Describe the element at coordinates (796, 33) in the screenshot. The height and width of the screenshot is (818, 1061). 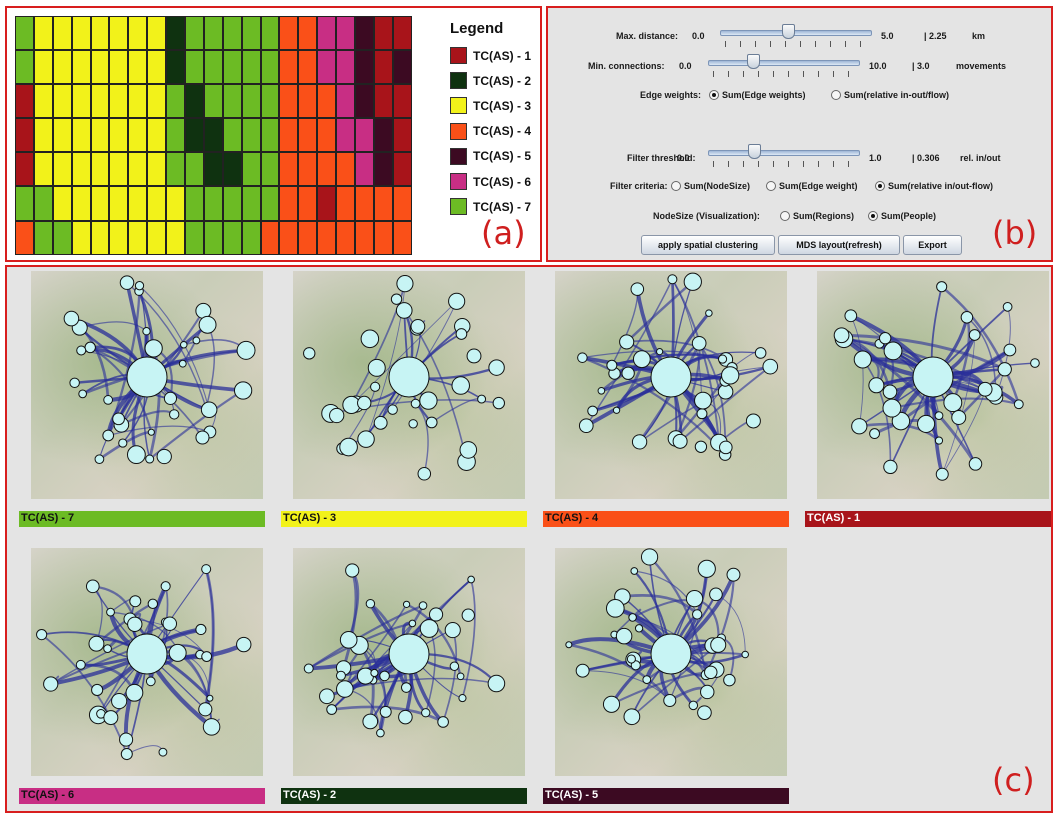
I see `max-distance-slider` at that location.